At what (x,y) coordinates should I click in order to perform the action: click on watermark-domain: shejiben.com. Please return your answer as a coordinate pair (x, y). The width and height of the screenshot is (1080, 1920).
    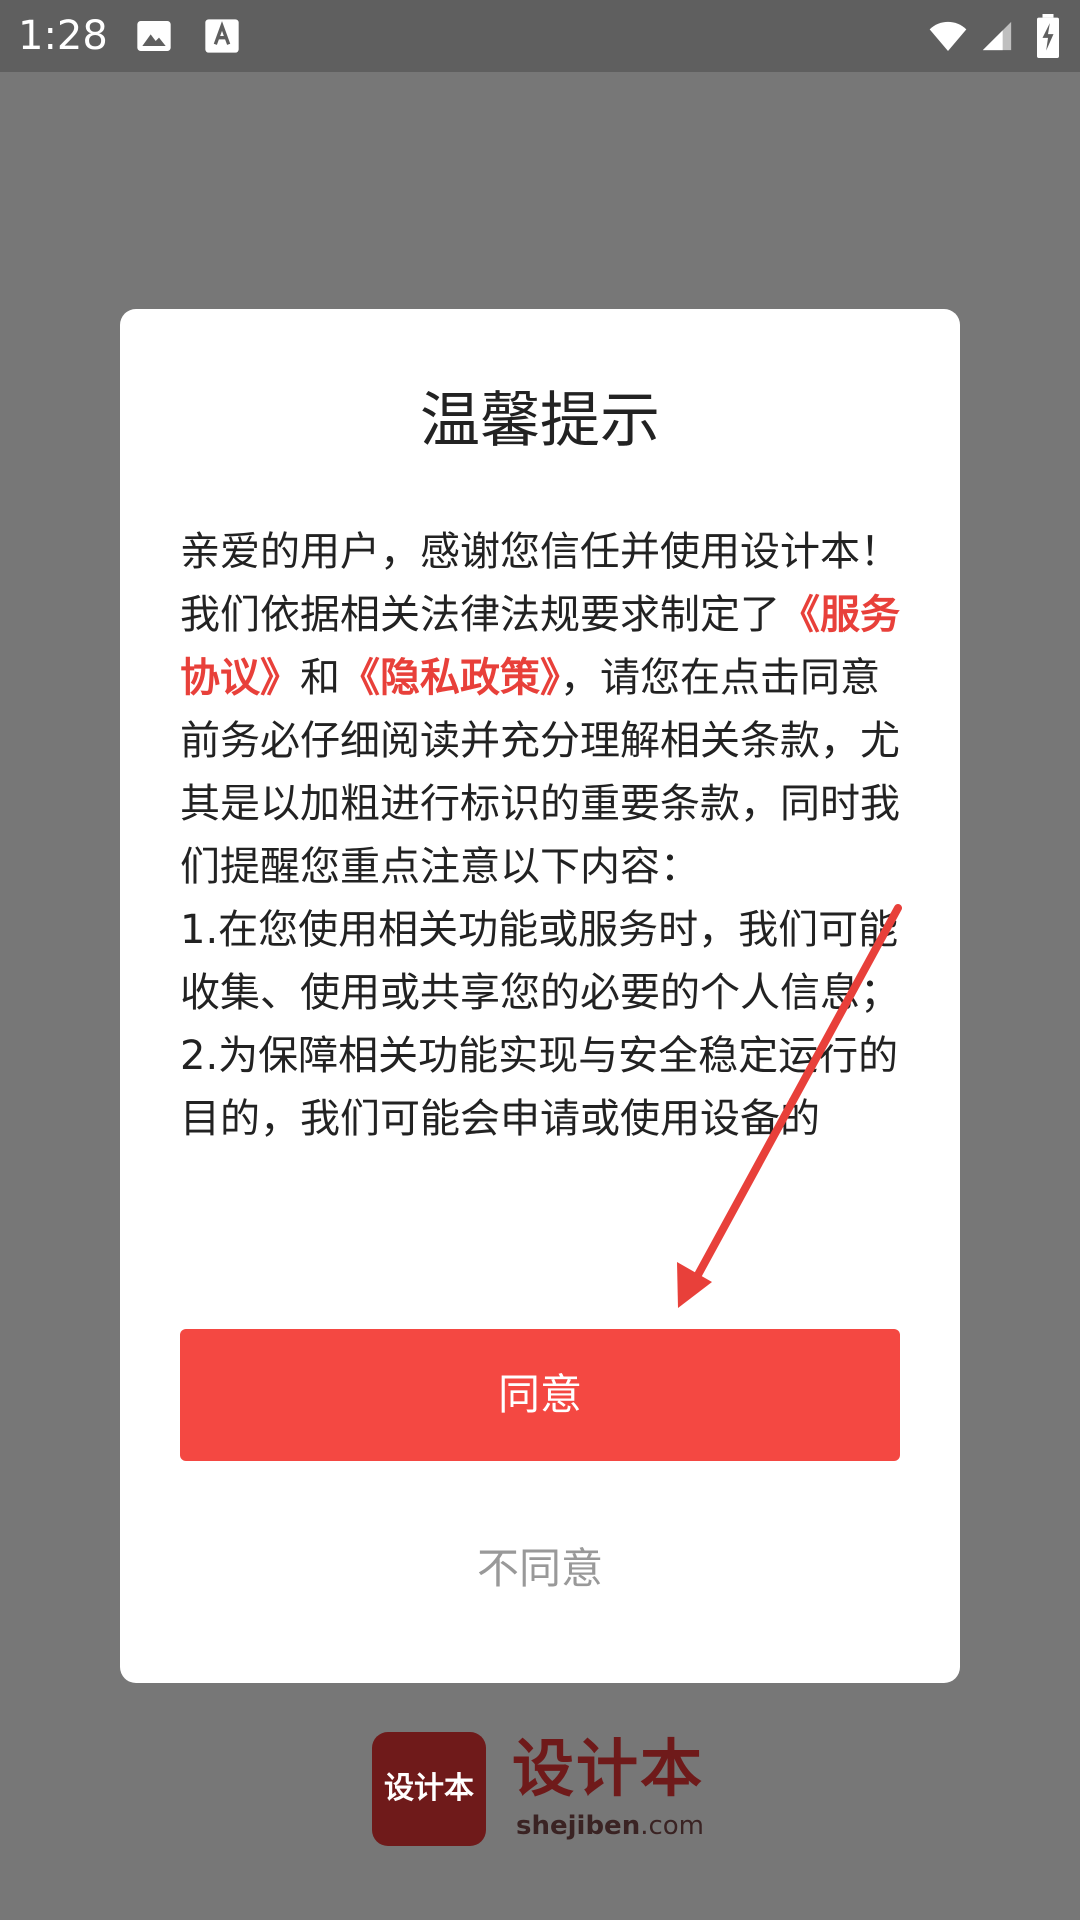
    Looking at the image, I should click on (610, 1826).